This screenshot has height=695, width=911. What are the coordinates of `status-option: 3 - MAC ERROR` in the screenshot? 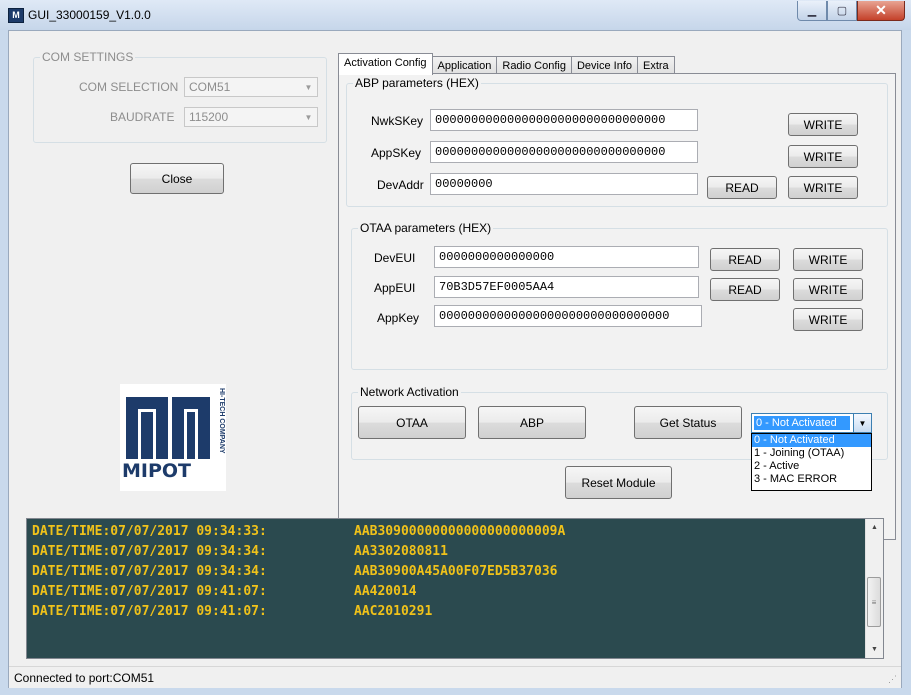 It's located at (811, 479).